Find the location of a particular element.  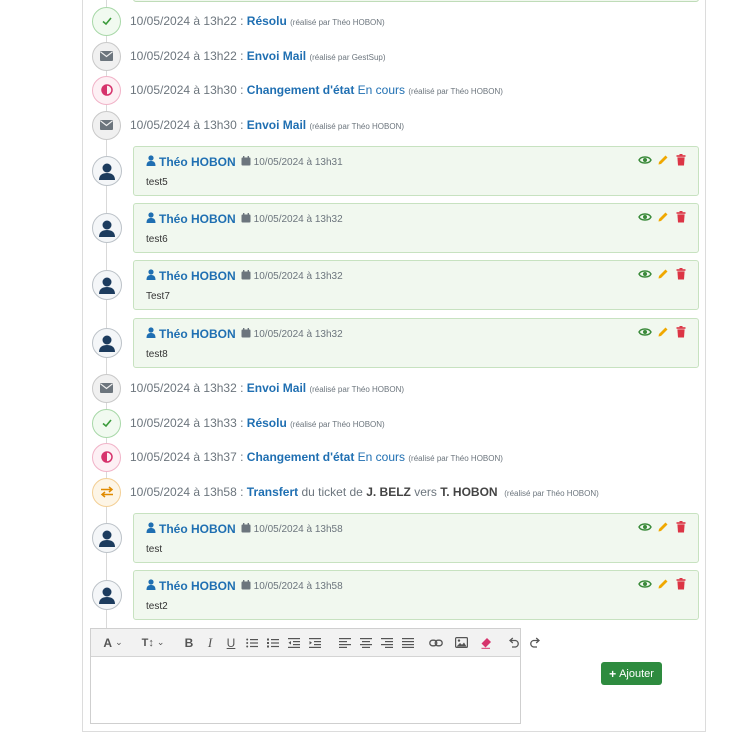

comment-text: test is located at coordinates (154, 549).